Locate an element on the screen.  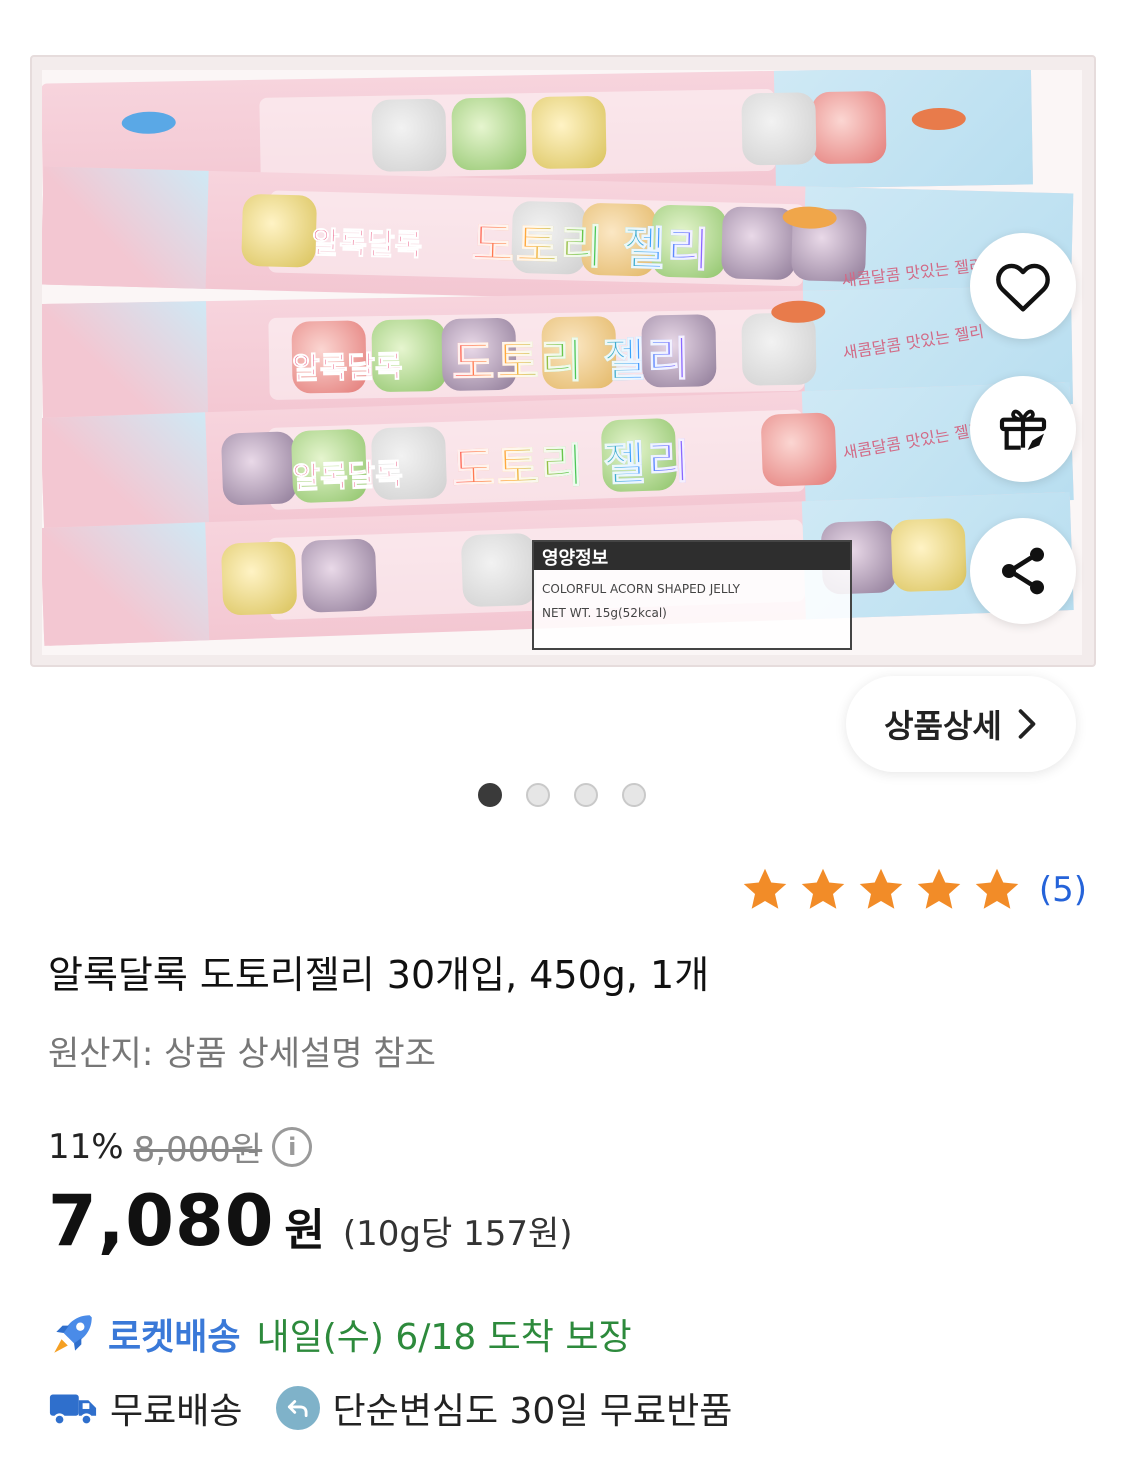
gift-icon is located at coordinates (1023, 429).